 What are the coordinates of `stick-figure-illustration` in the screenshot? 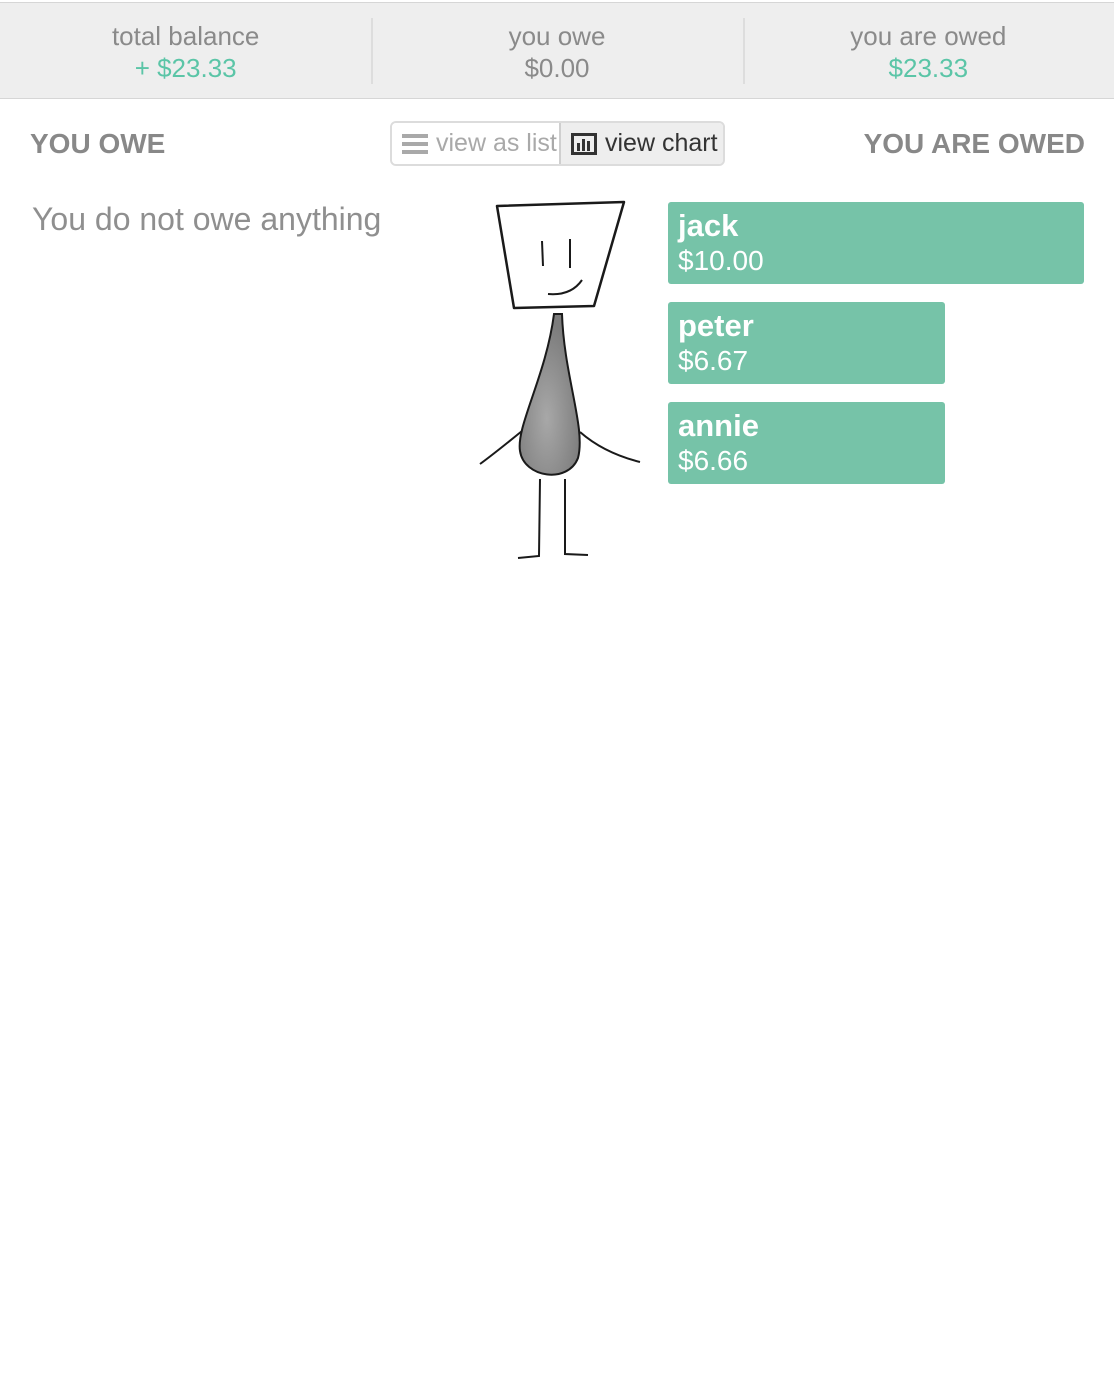 It's located at (560, 379).